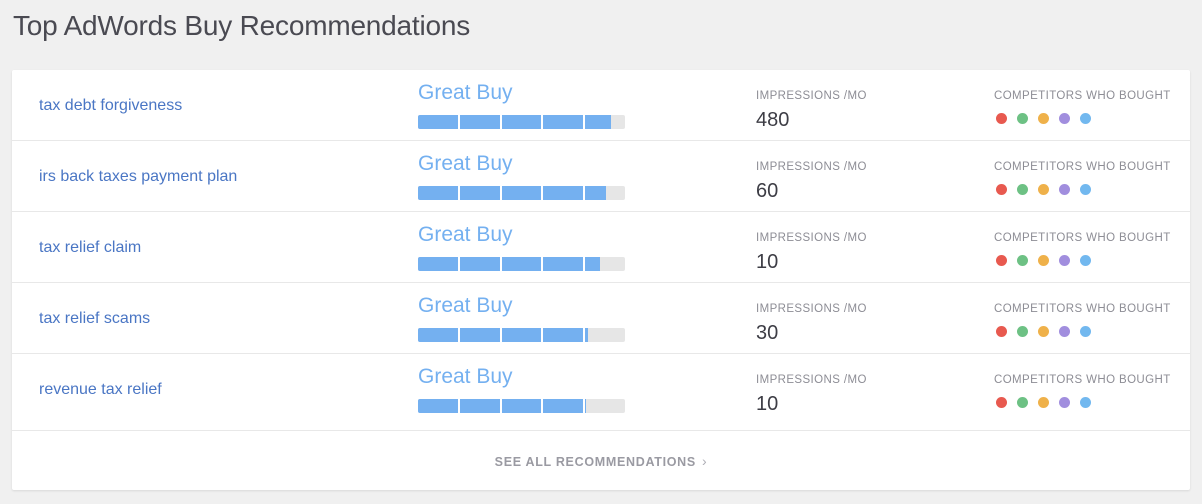 This screenshot has height=504, width=1202. I want to click on keyword-link: tax relief scams, so click(94, 319).